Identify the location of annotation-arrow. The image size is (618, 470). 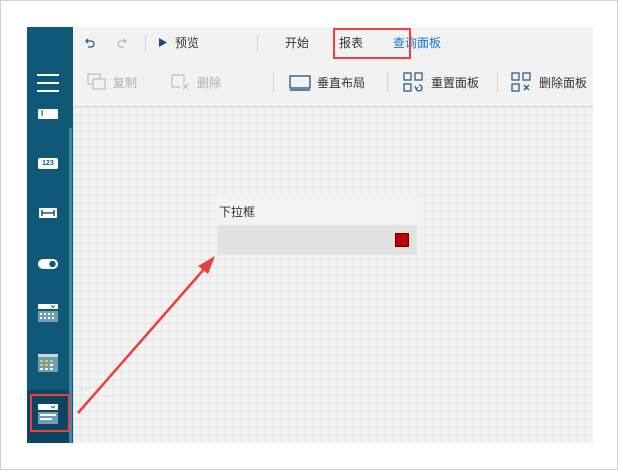
(146, 335).